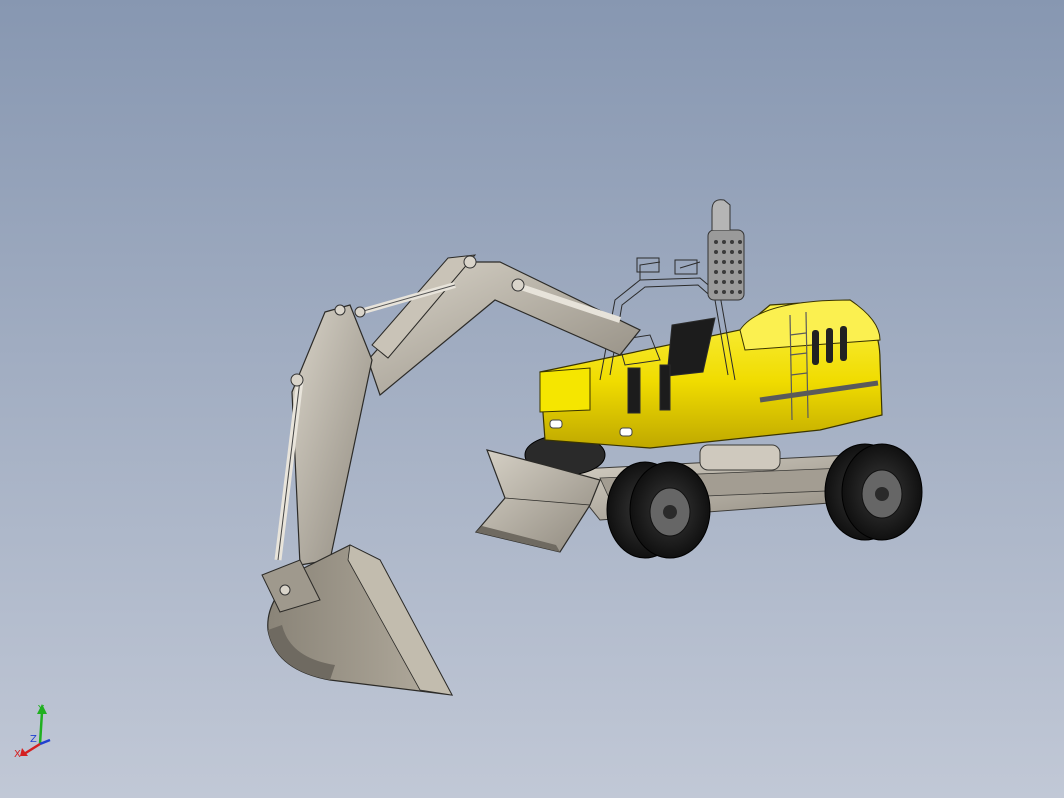 The image size is (1064, 798). What do you see at coordinates (45, 742) in the screenshot?
I see `z-axis-line` at bounding box center [45, 742].